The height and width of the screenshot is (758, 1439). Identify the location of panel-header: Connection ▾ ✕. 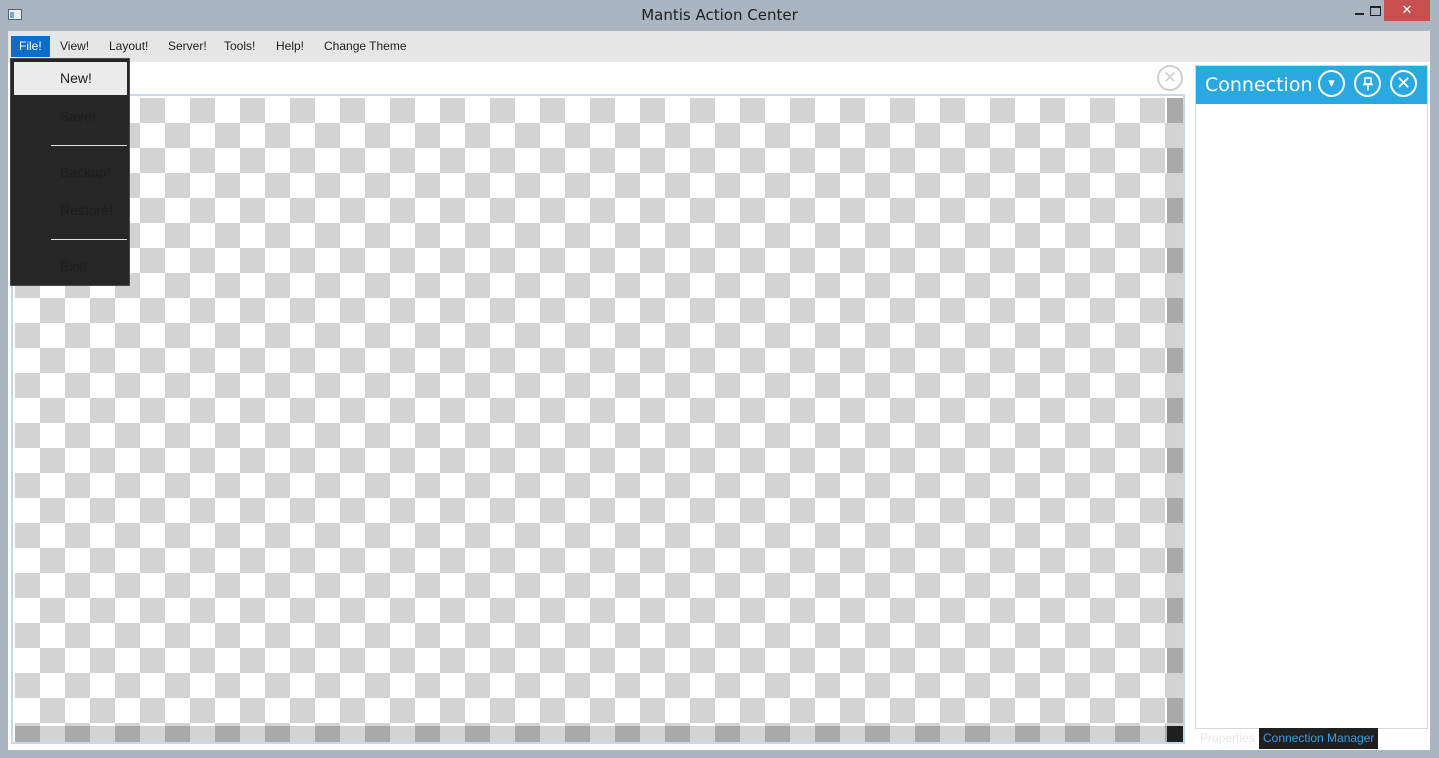
(1311, 85).